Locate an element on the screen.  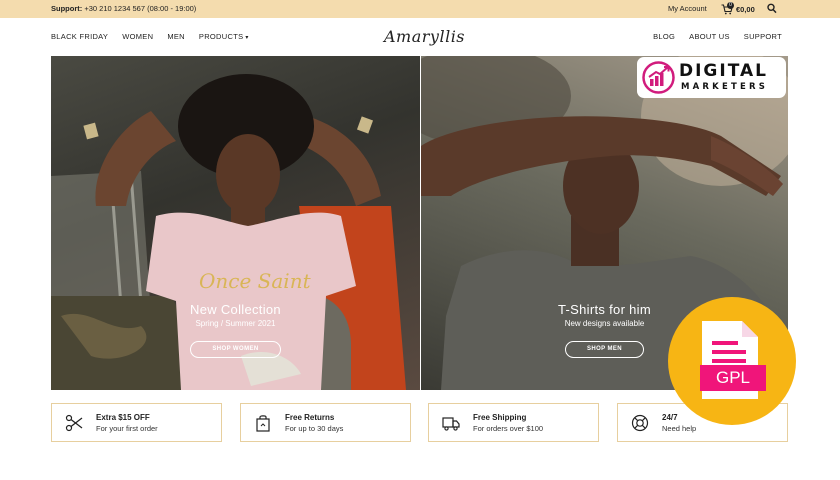
site-logo: Amaryllis is located at coordinates (424, 37).